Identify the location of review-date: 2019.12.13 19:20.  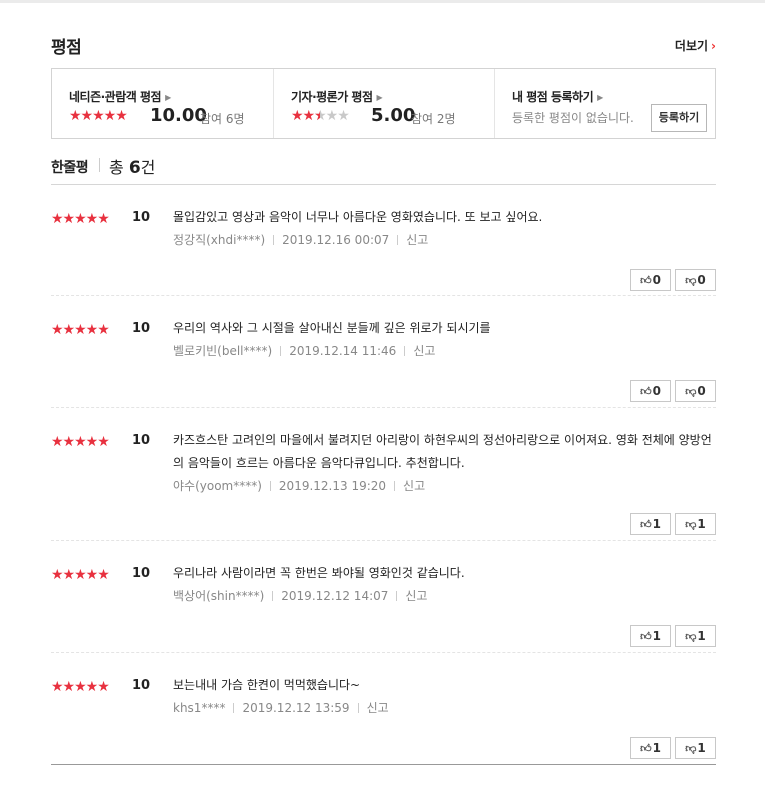
(332, 486).